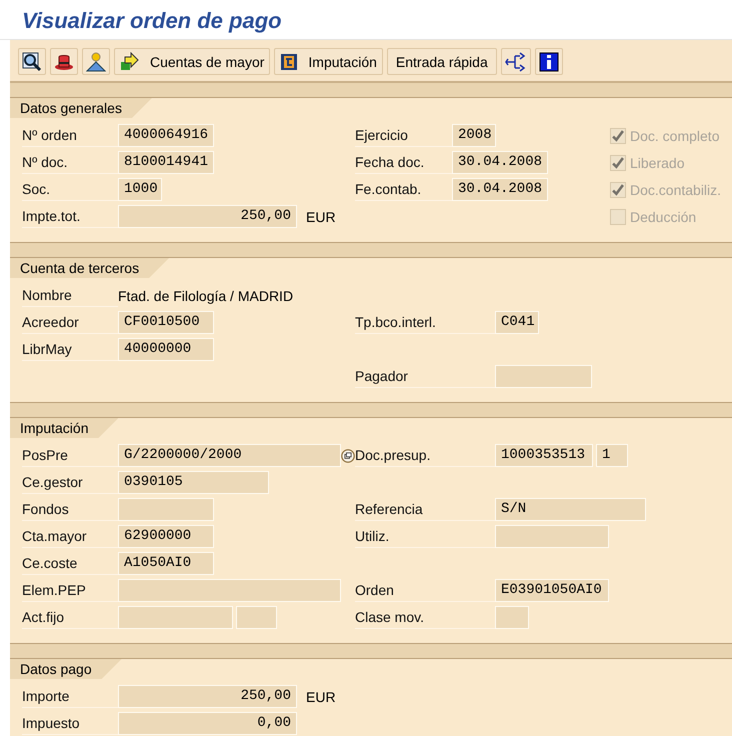  I want to click on checkbox-label: Doc.contabiliz., so click(676, 190).